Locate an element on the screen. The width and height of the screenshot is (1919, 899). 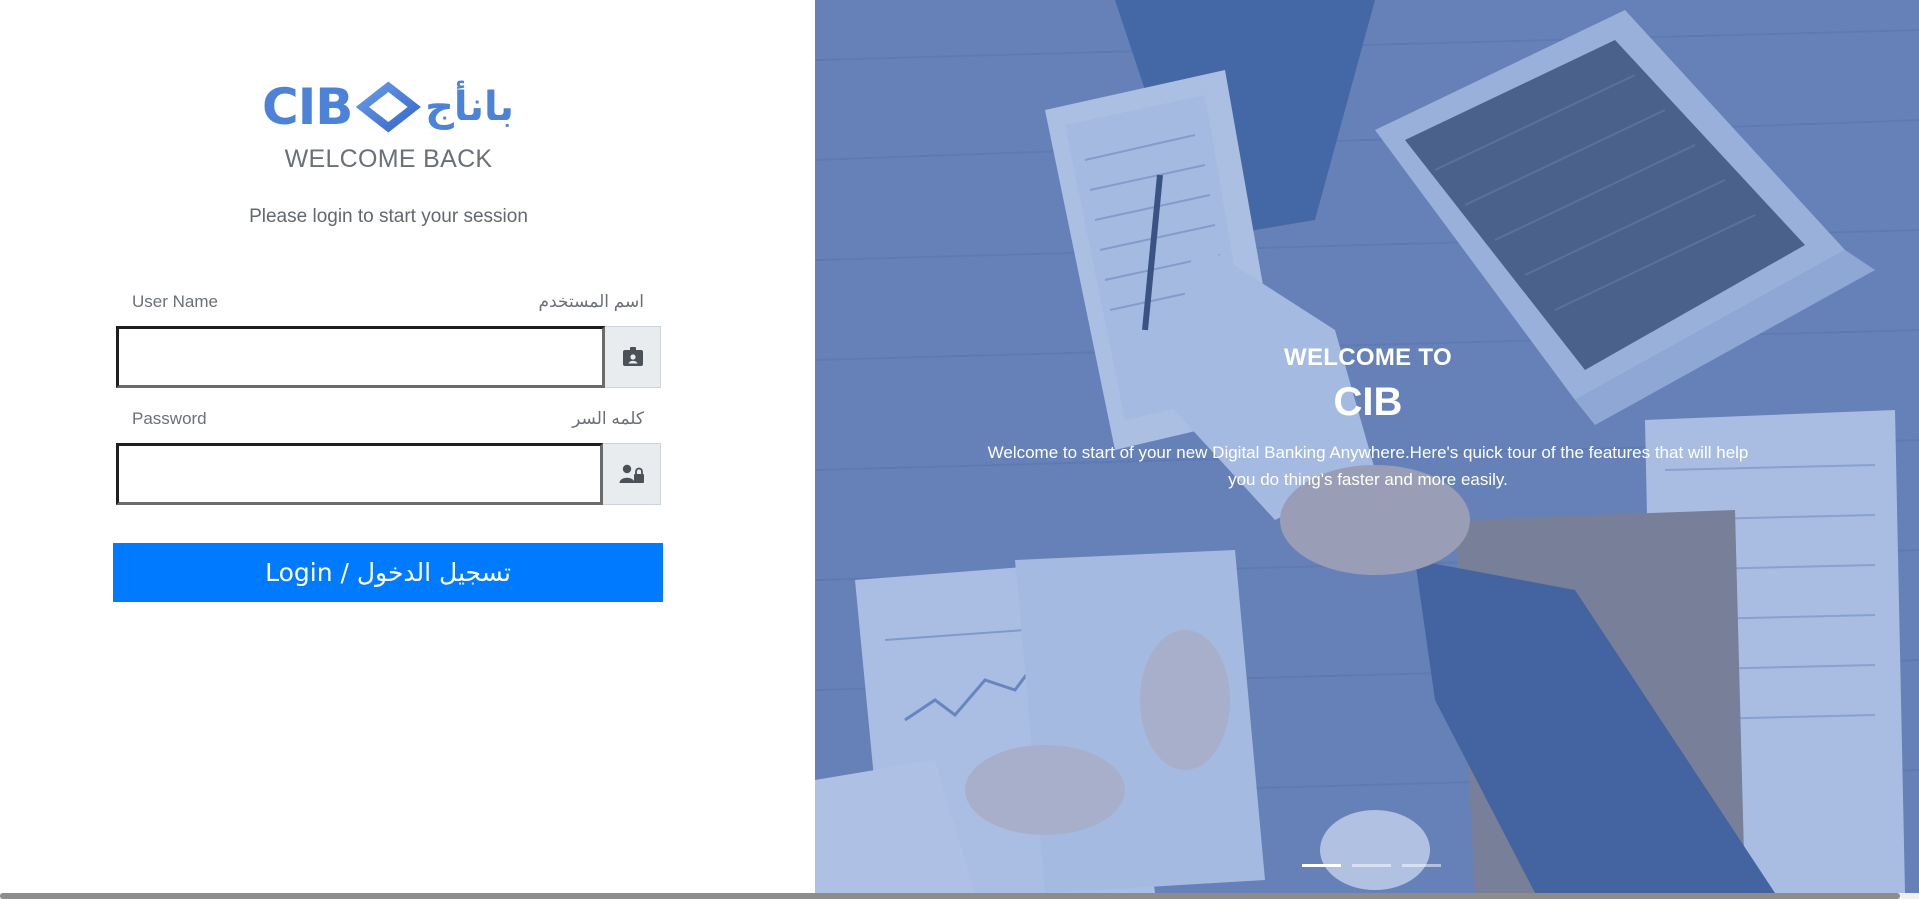
login-subtitle: Please login to start your session is located at coordinates (388, 216).